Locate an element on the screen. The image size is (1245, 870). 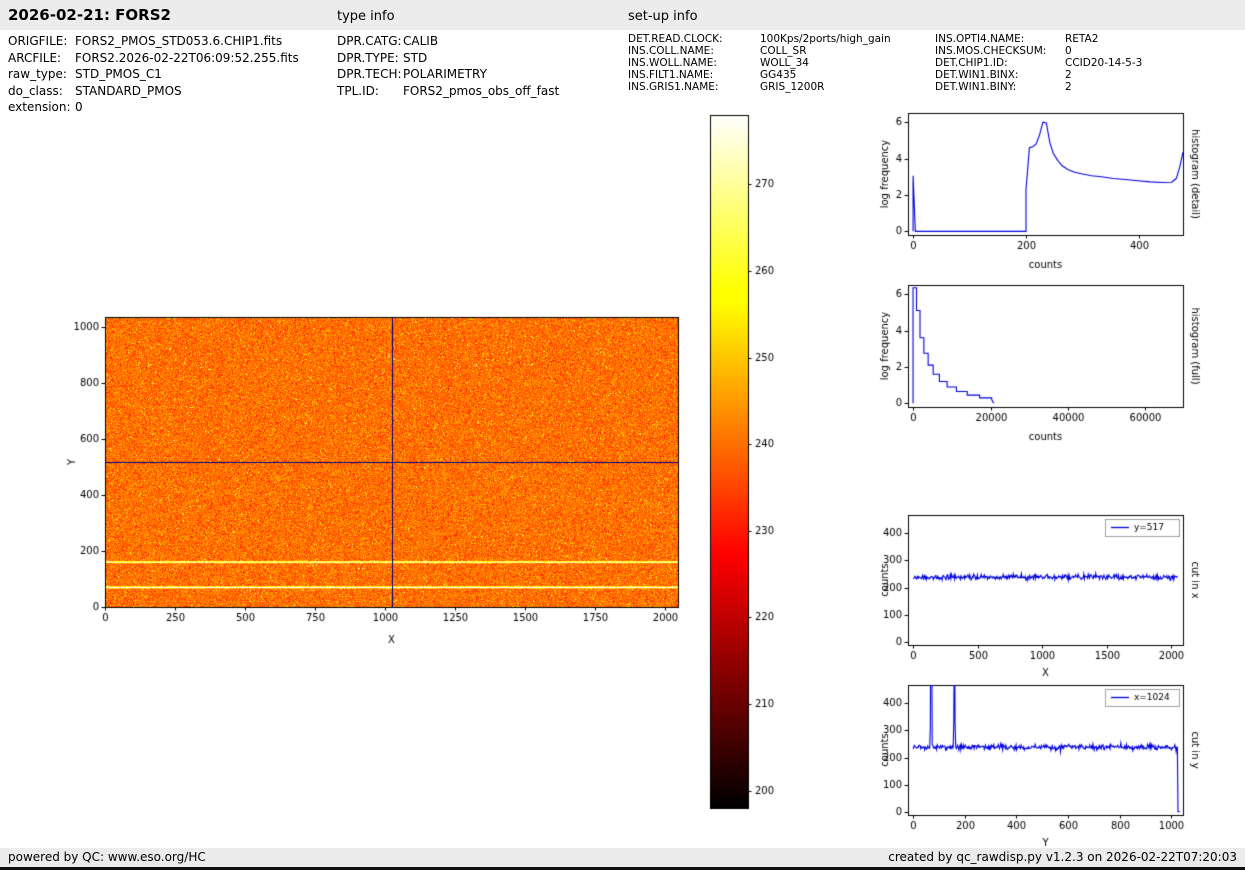
field-value: POLARIMETRY is located at coordinates (445, 74).